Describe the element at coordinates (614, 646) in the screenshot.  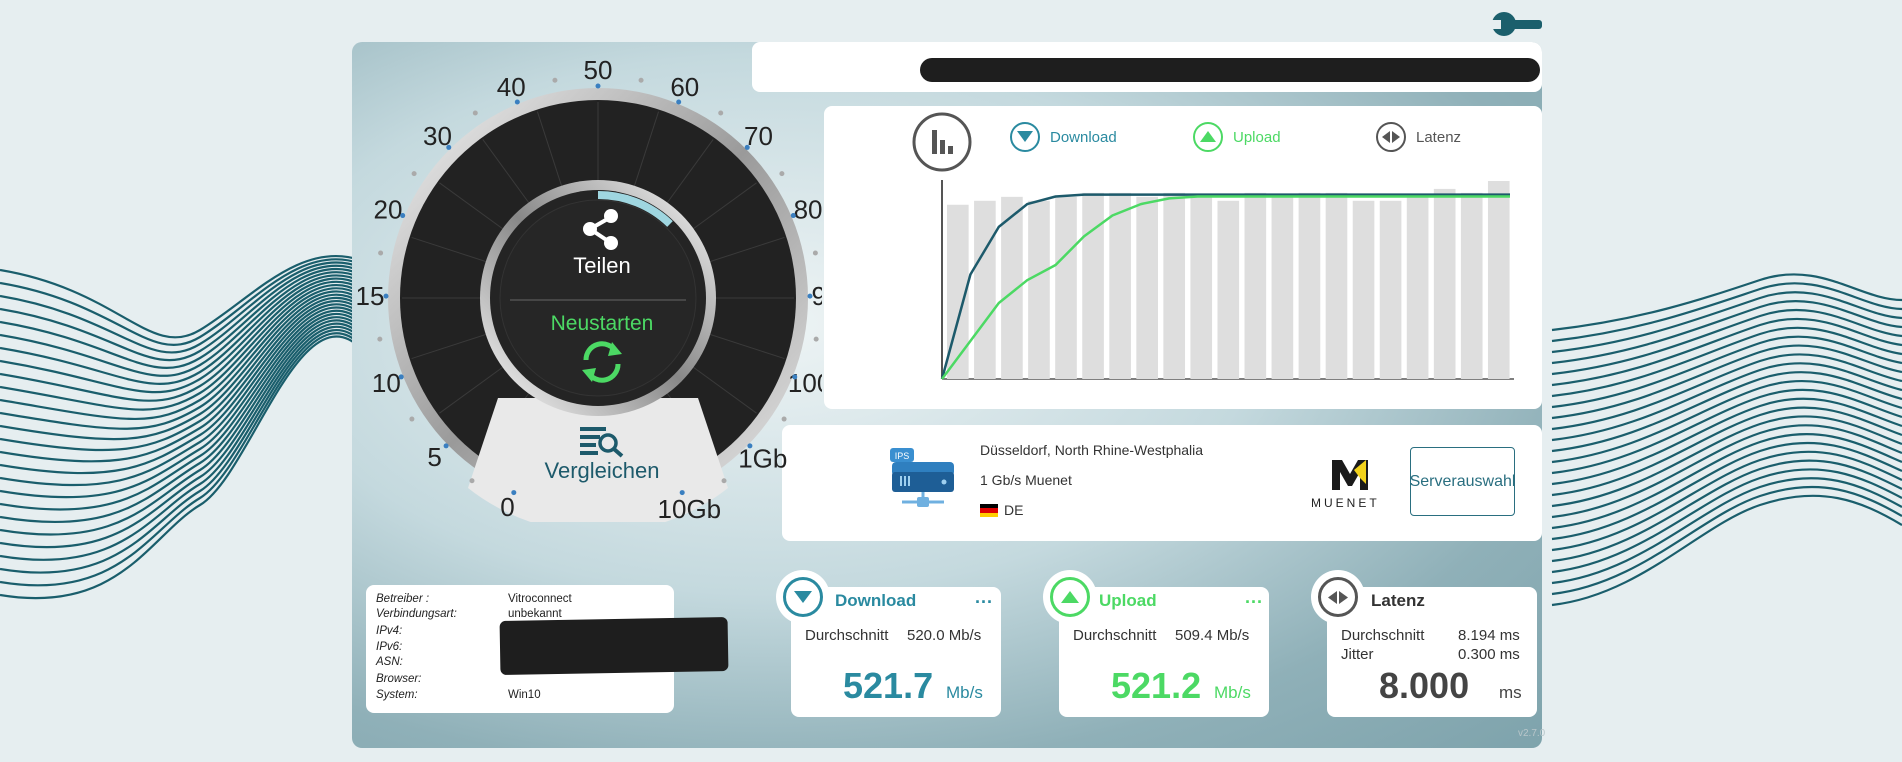
I see `redacted-info` at that location.